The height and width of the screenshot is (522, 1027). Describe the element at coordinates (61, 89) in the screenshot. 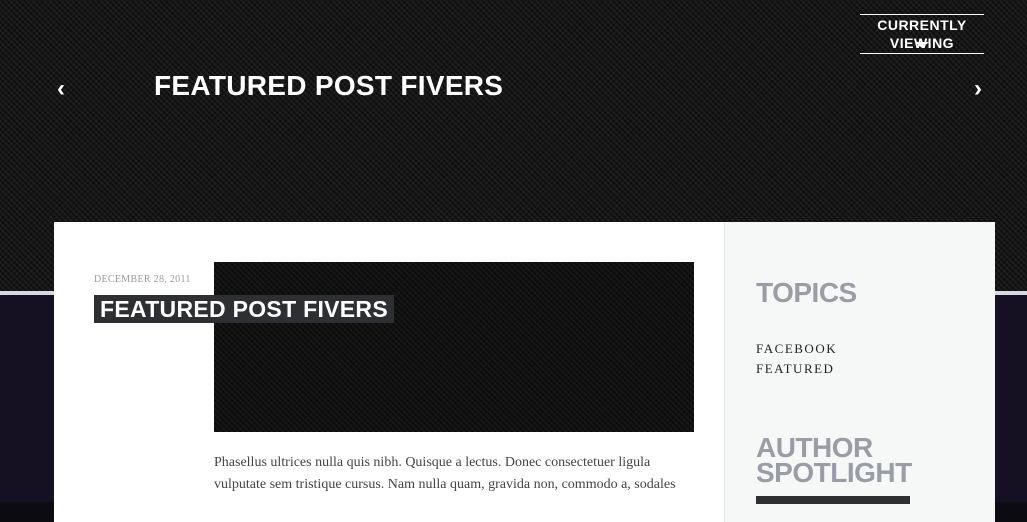

I see `chevron-left-icon: ‹` at that location.